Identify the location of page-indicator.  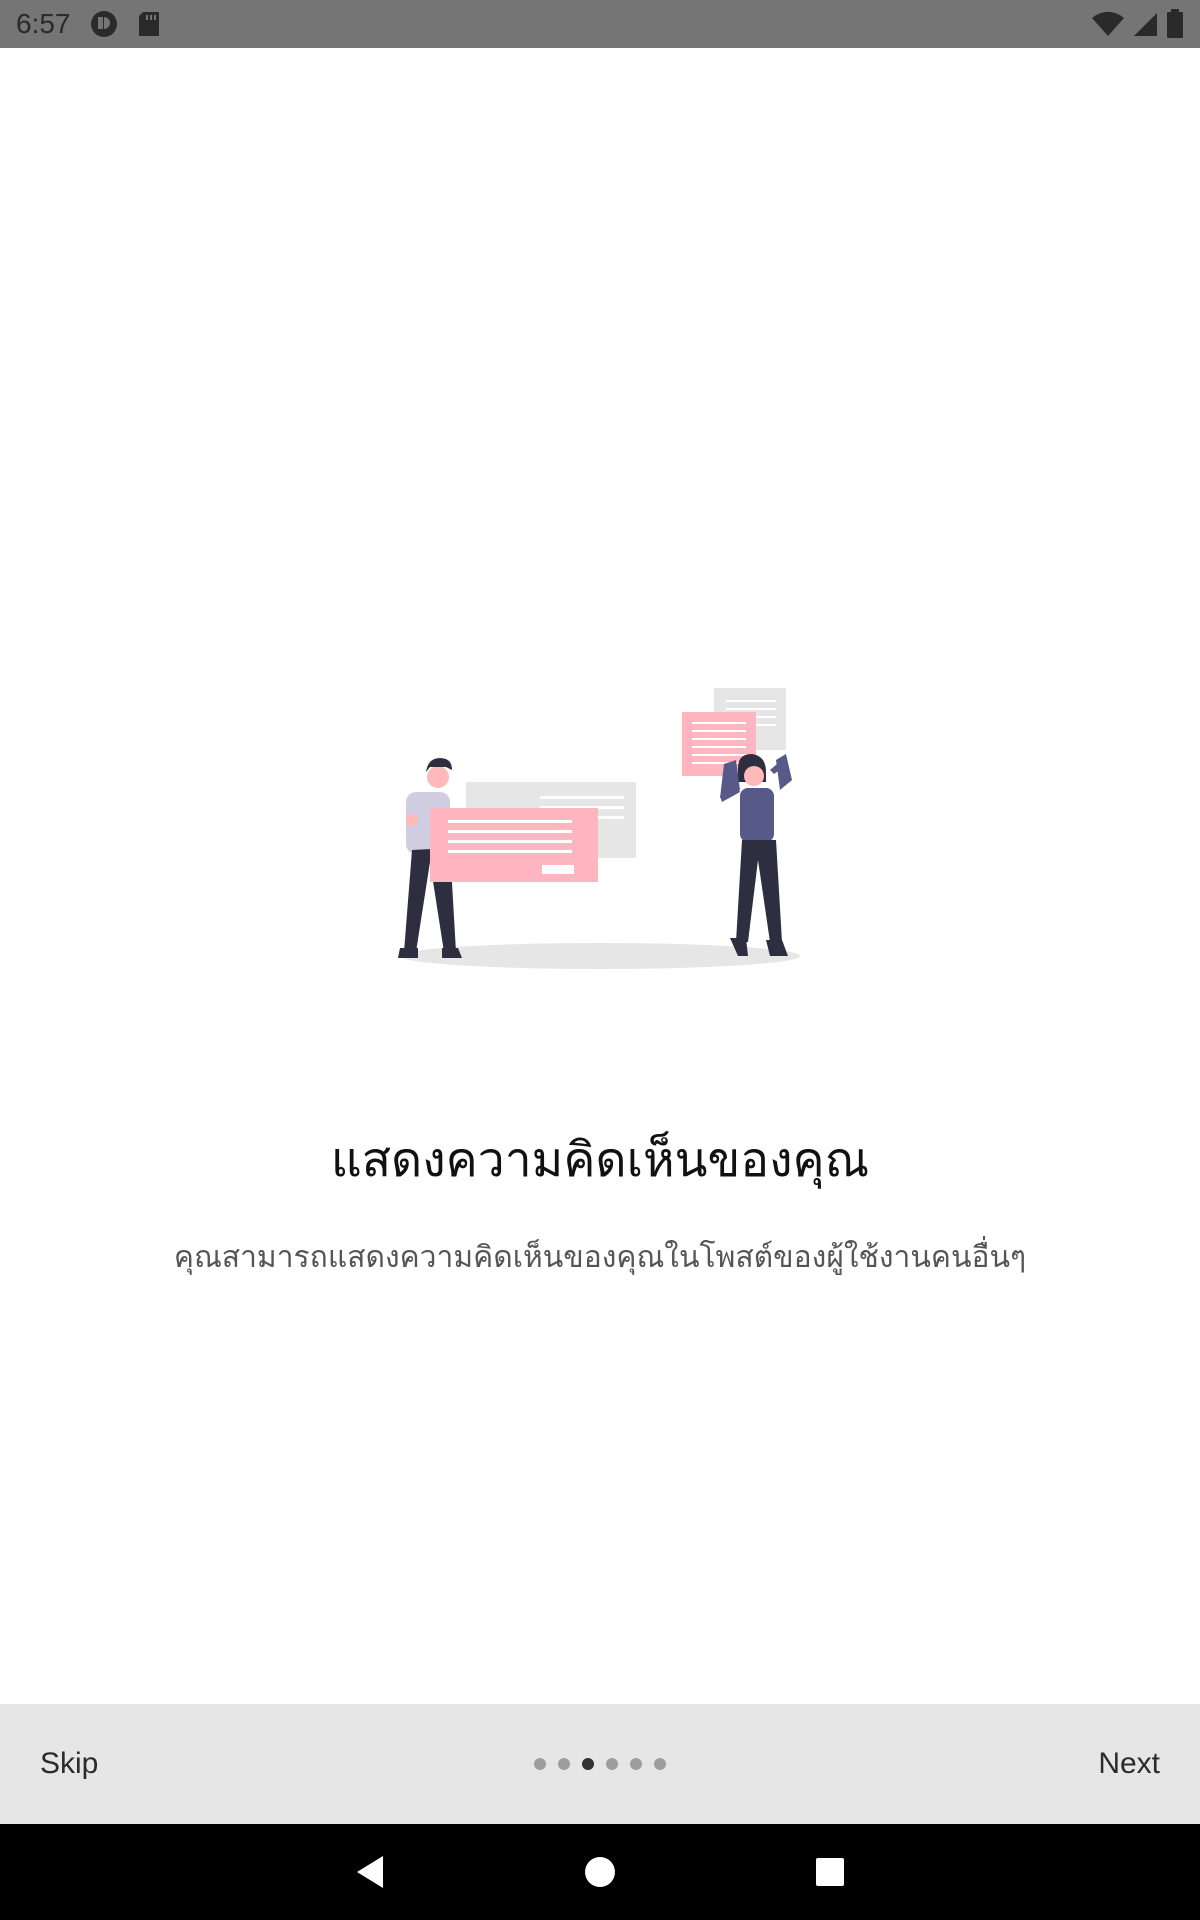
(600, 1764).